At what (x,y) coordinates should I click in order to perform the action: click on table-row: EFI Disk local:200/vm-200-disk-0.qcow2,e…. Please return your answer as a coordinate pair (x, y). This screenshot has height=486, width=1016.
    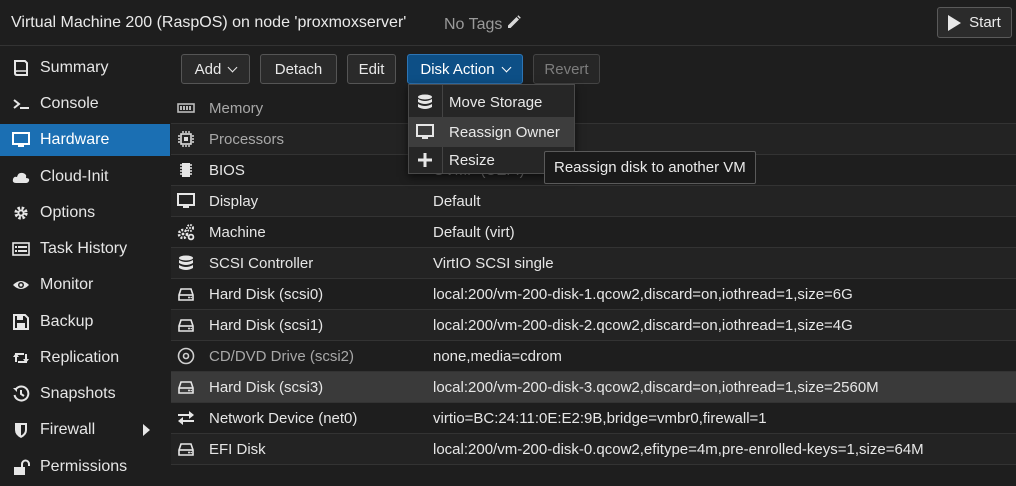
    Looking at the image, I should click on (593, 449).